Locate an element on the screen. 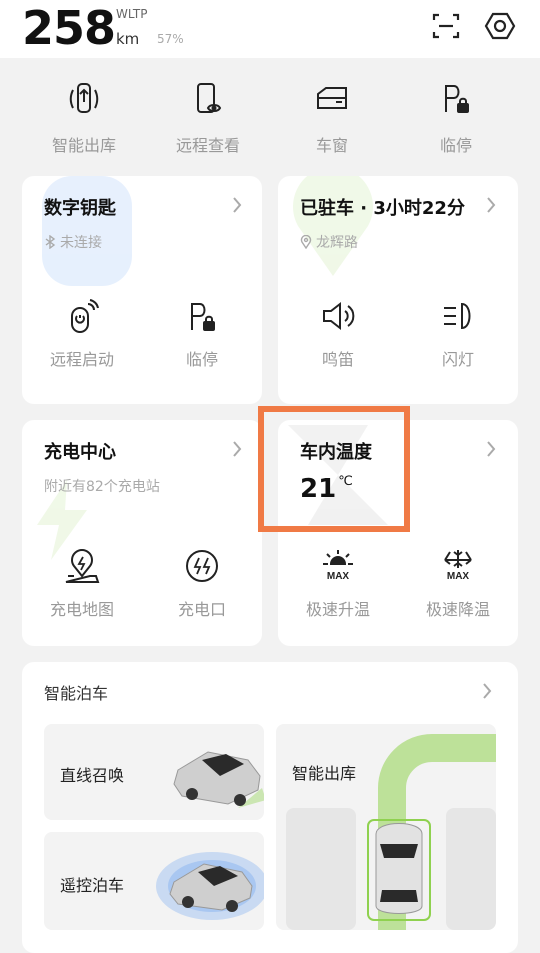 This screenshot has width=540, height=953. range-value: 258 is located at coordinates (69, 28).